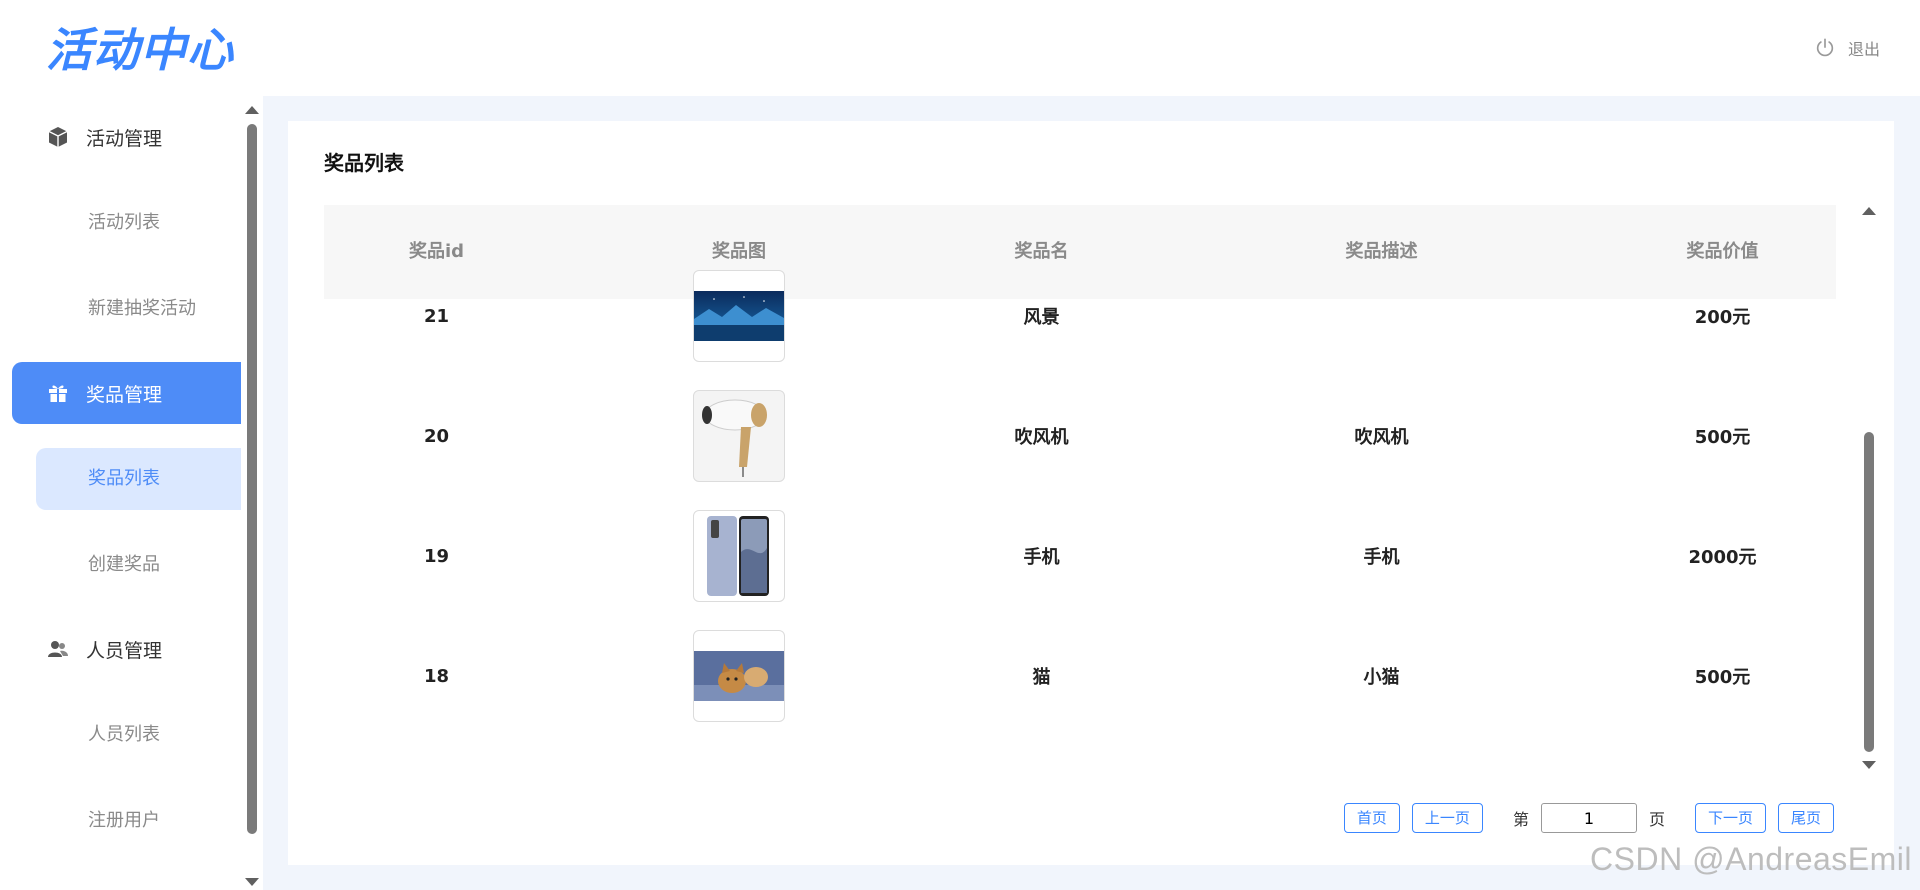 The height and width of the screenshot is (890, 1920). Describe the element at coordinates (1751, 859) in the screenshot. I see `watermark: CSDN @AndreasEmil` at that location.